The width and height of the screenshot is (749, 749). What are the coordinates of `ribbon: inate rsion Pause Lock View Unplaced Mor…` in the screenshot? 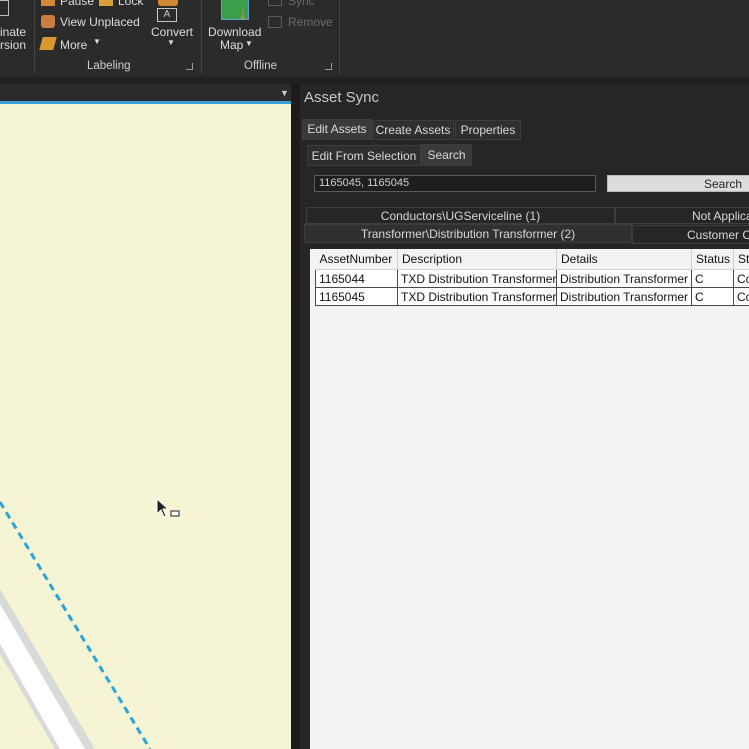 It's located at (374, 38).